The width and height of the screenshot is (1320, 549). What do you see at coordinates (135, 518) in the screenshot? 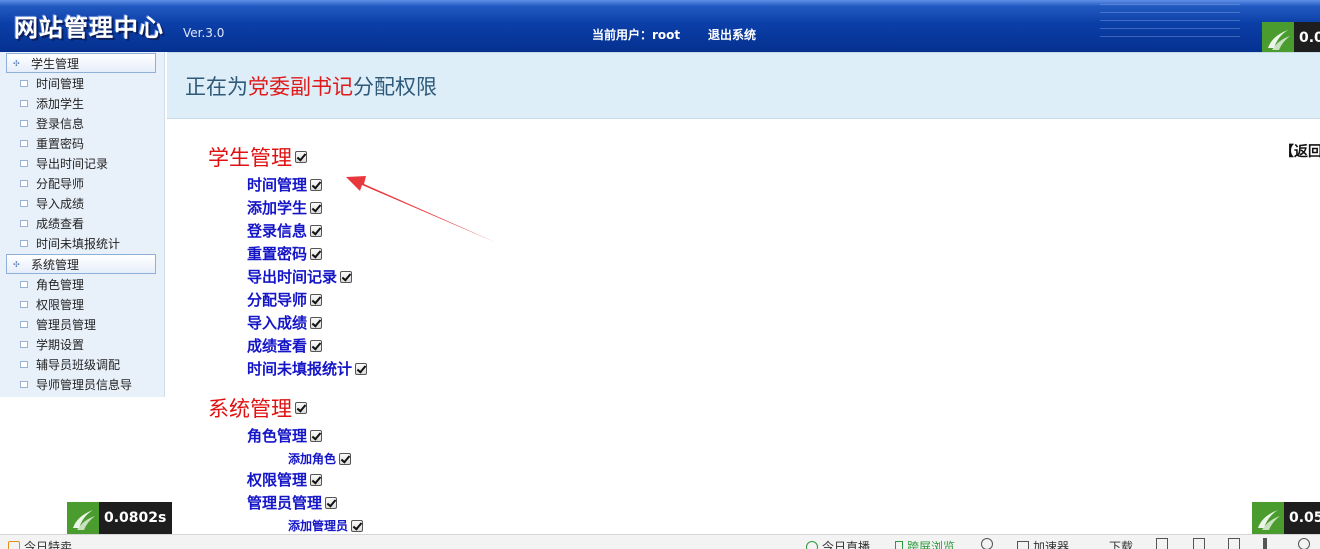
I see `timer-value: 0.0802s` at bounding box center [135, 518].